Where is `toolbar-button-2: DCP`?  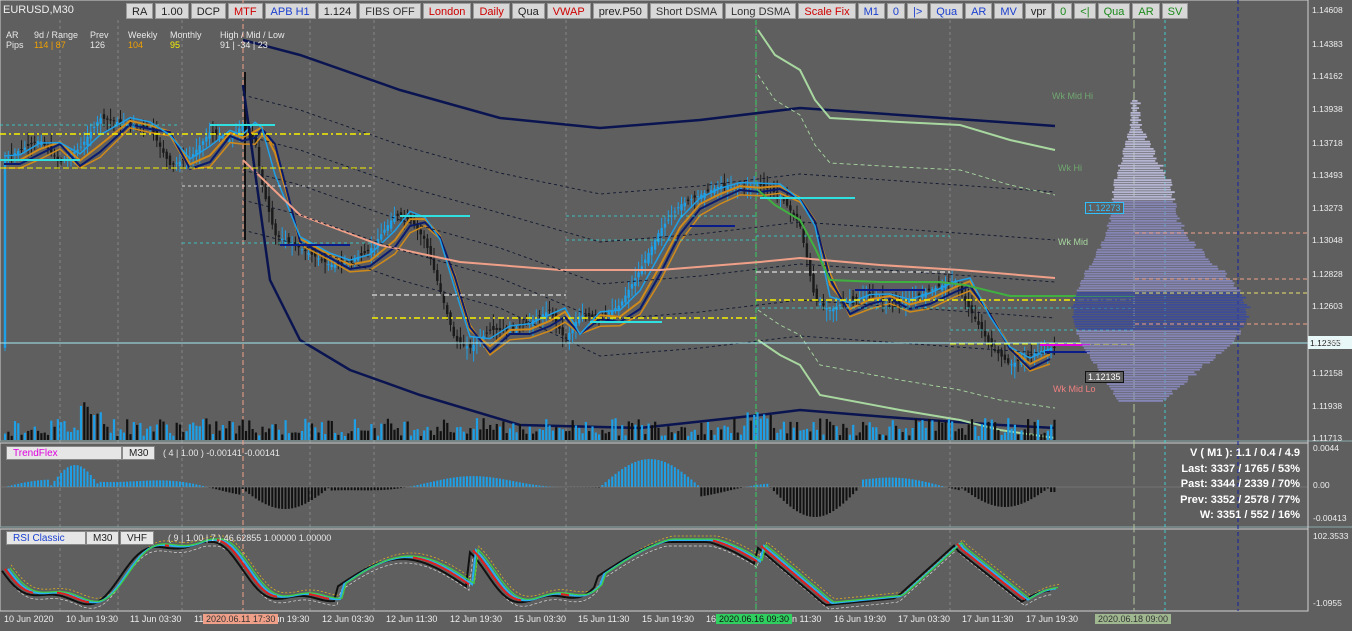
toolbar-button-2: DCP is located at coordinates (208, 11).